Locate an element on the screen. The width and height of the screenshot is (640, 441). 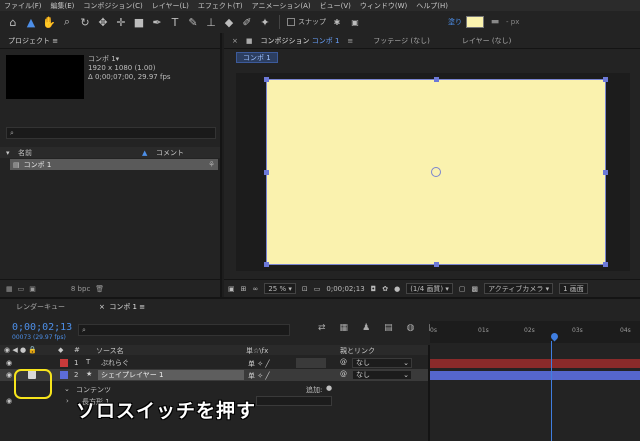
bpc-button: 8 bpc is located at coordinates (80, 289).